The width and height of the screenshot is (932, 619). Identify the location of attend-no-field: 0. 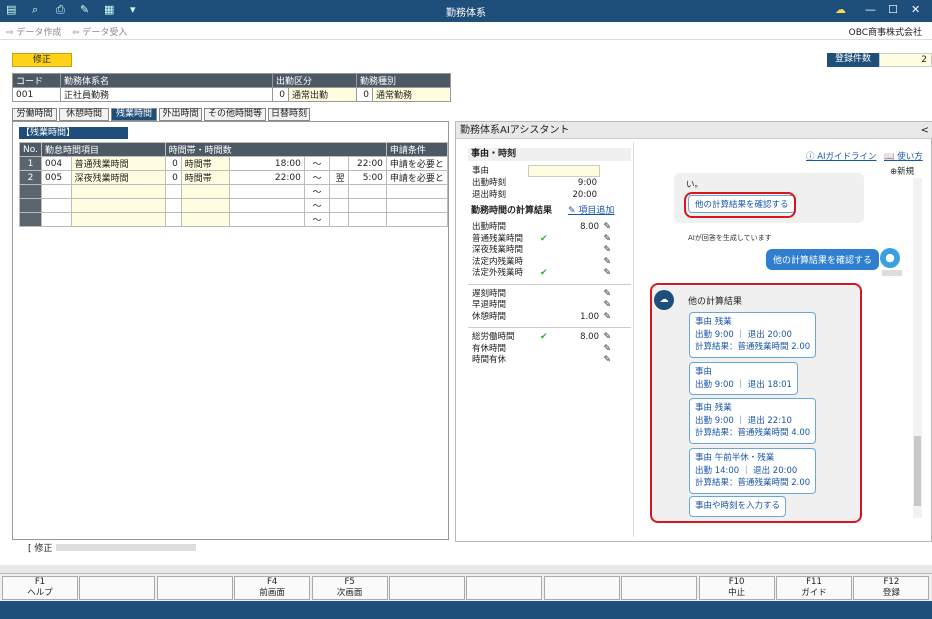
(280, 94).